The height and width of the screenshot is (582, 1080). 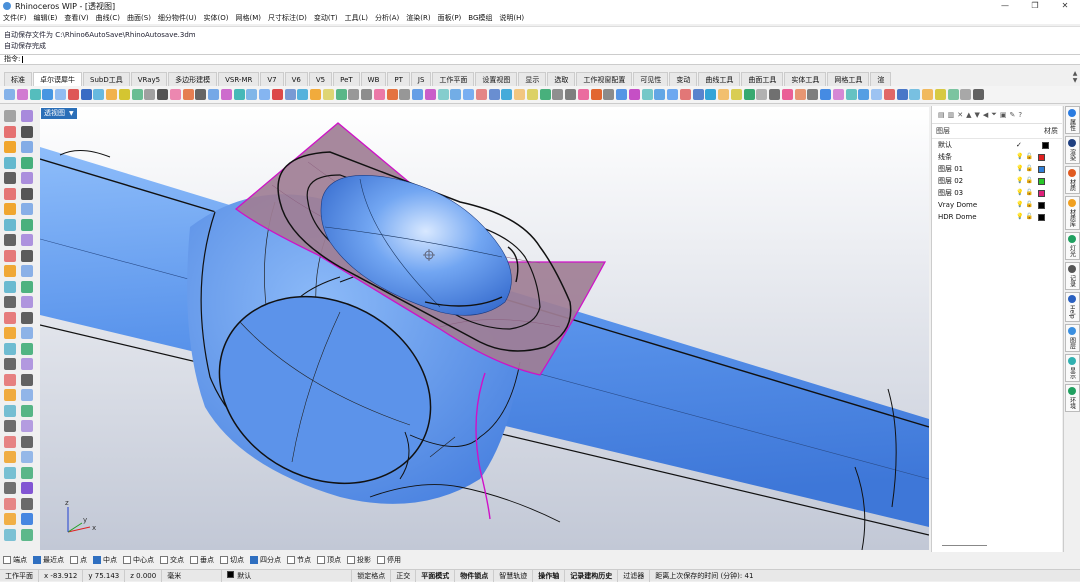 What do you see at coordinates (719, 79) in the screenshot?
I see `toolbar-tab: 曲线工具` at bounding box center [719, 79].